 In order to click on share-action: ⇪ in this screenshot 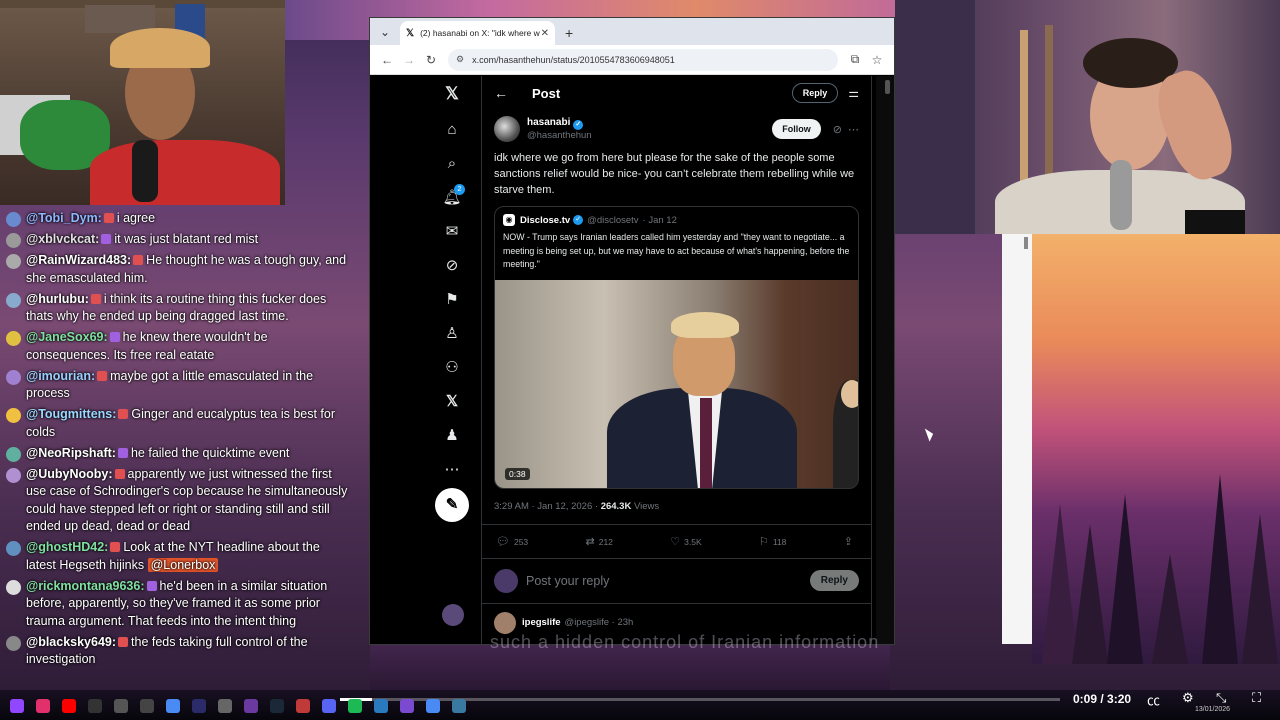, I will do `click(850, 541)`.